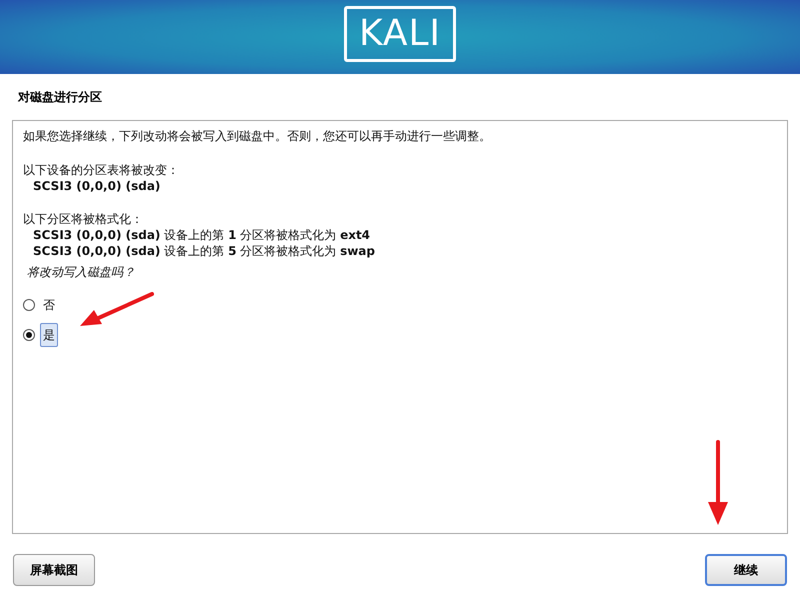 The width and height of the screenshot is (800, 600). Describe the element at coordinates (49, 305) in the screenshot. I see `option-label: 否` at that location.